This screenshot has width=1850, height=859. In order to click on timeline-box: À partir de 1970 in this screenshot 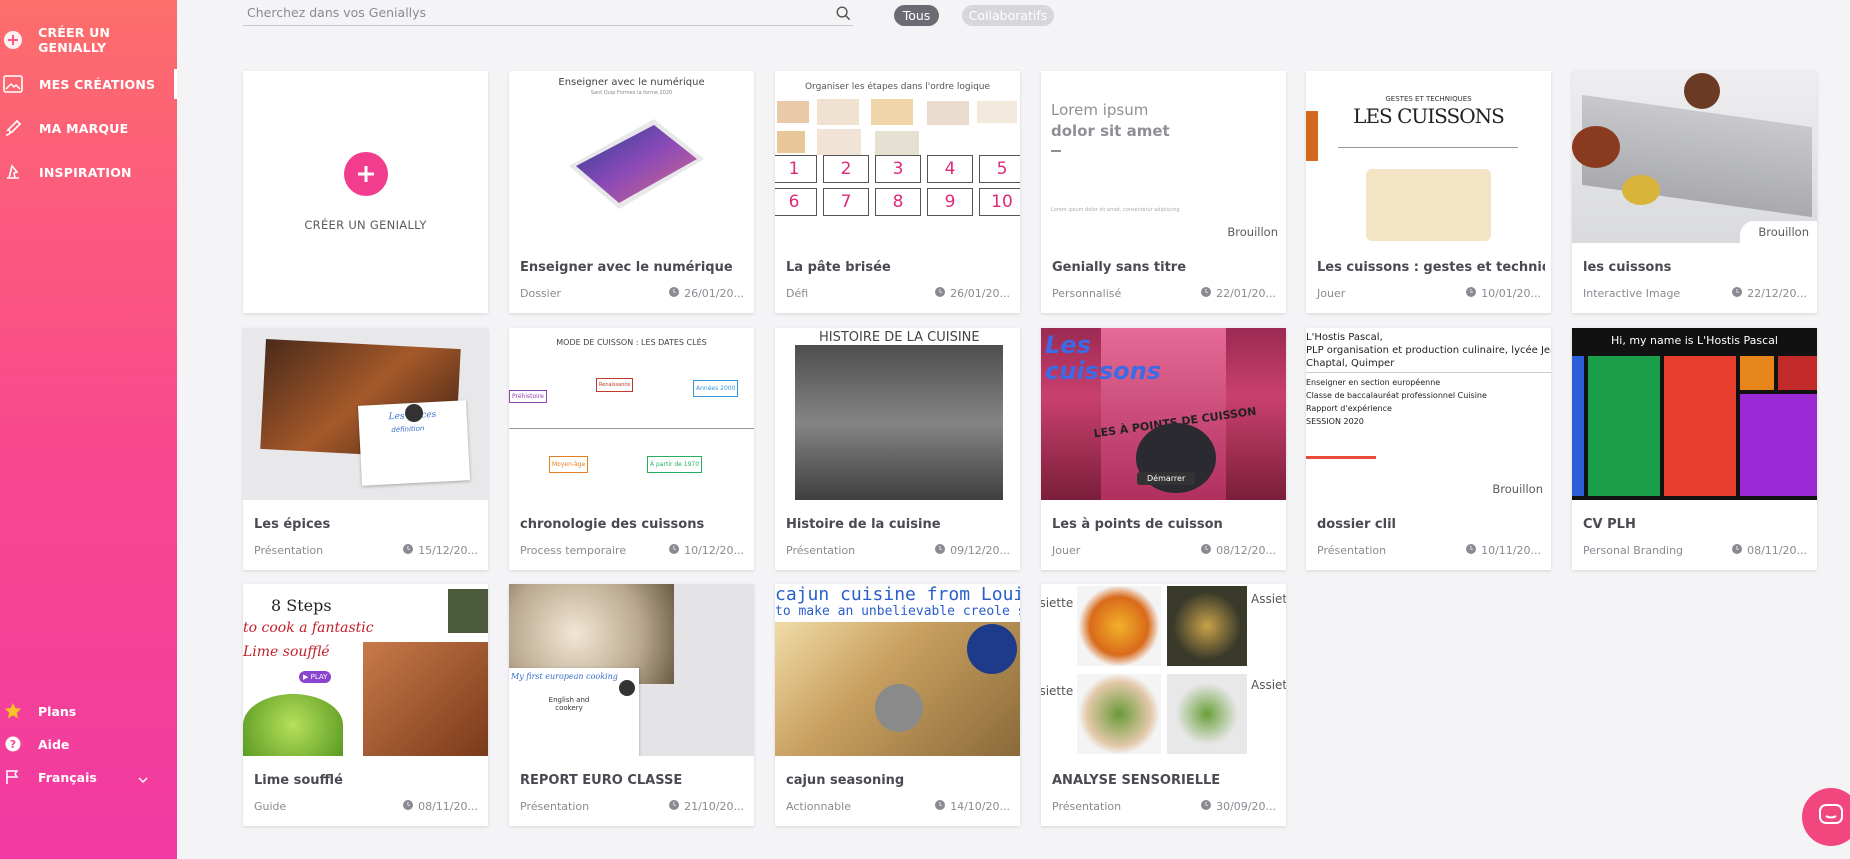, I will do `click(675, 464)`.